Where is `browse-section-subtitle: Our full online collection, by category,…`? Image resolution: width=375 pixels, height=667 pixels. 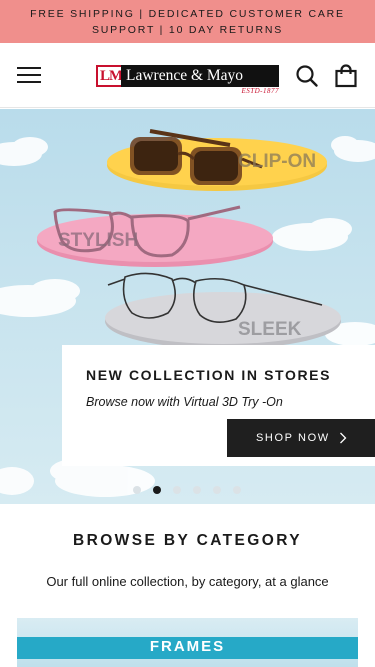 browse-section-subtitle: Our full online collection, by category,… is located at coordinates (187, 581).